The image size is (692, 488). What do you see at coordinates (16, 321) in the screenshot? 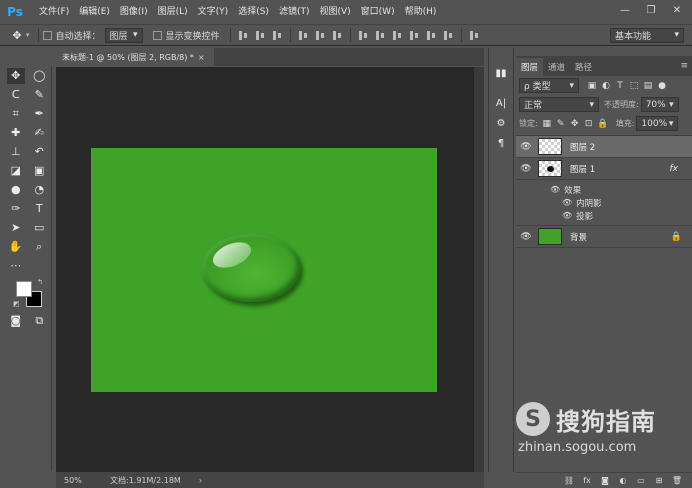
I see `quick-mask-icon: ◙` at bounding box center [16, 321].